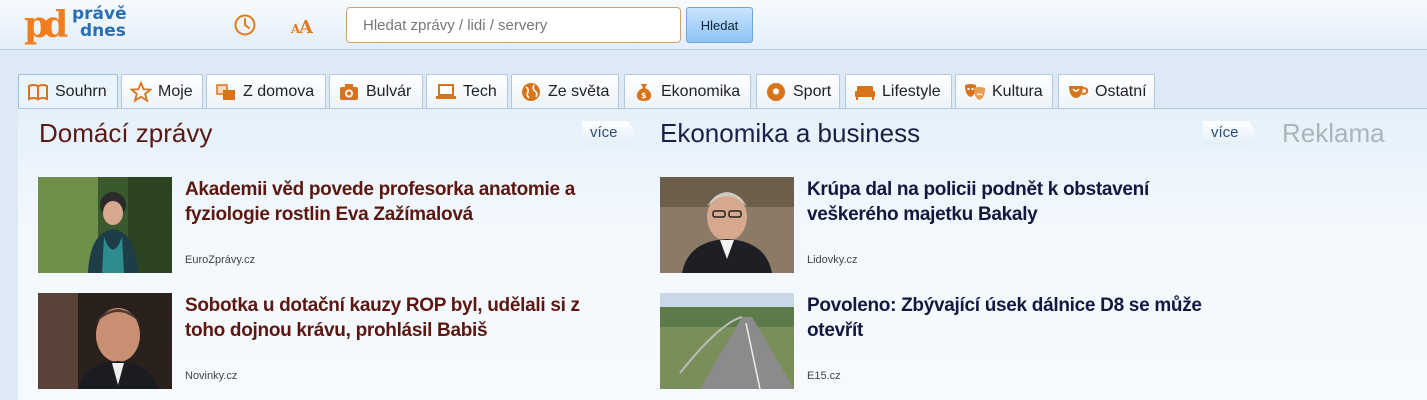  Describe the element at coordinates (1230, 133) in the screenshot. I see `more-link-economy: více` at that location.